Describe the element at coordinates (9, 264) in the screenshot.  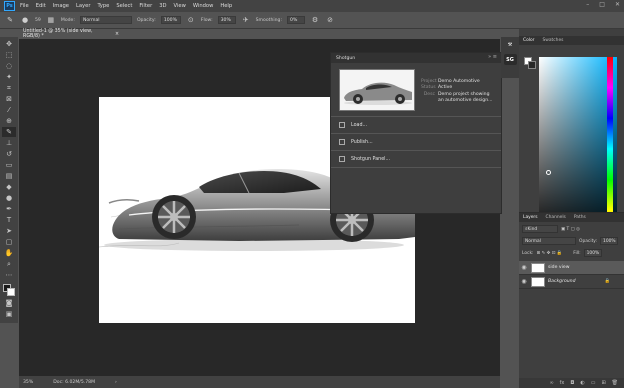
I see `zoom-tool-icon: ⌕` at that location.